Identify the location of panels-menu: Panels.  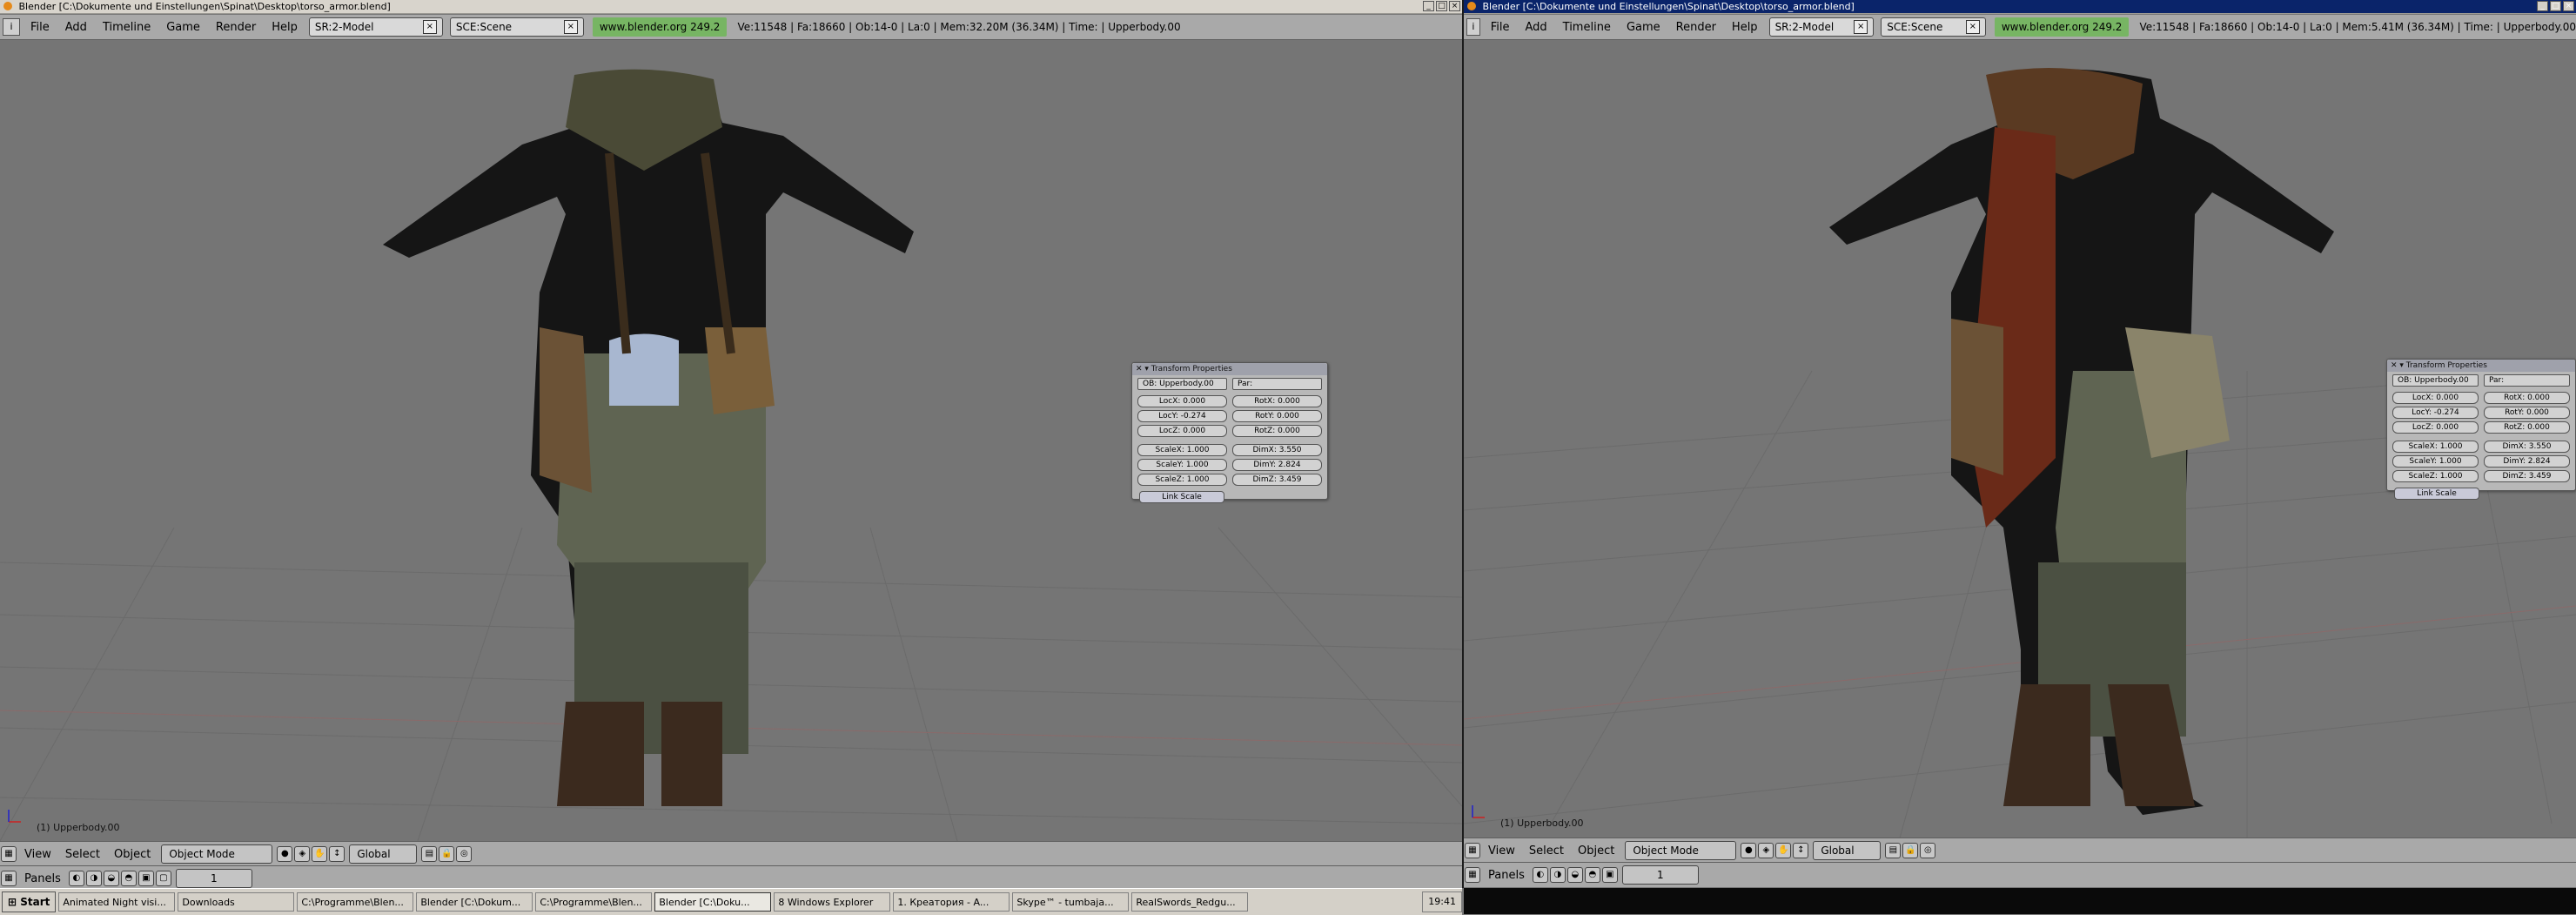
(43, 878).